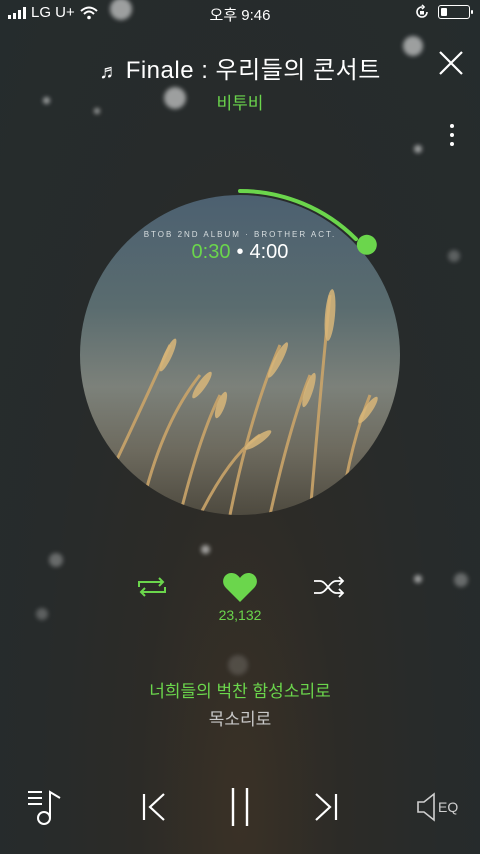 This screenshot has width=480, height=854. Describe the element at coordinates (422, 11) in the screenshot. I see `rotation-lock-icon` at that location.